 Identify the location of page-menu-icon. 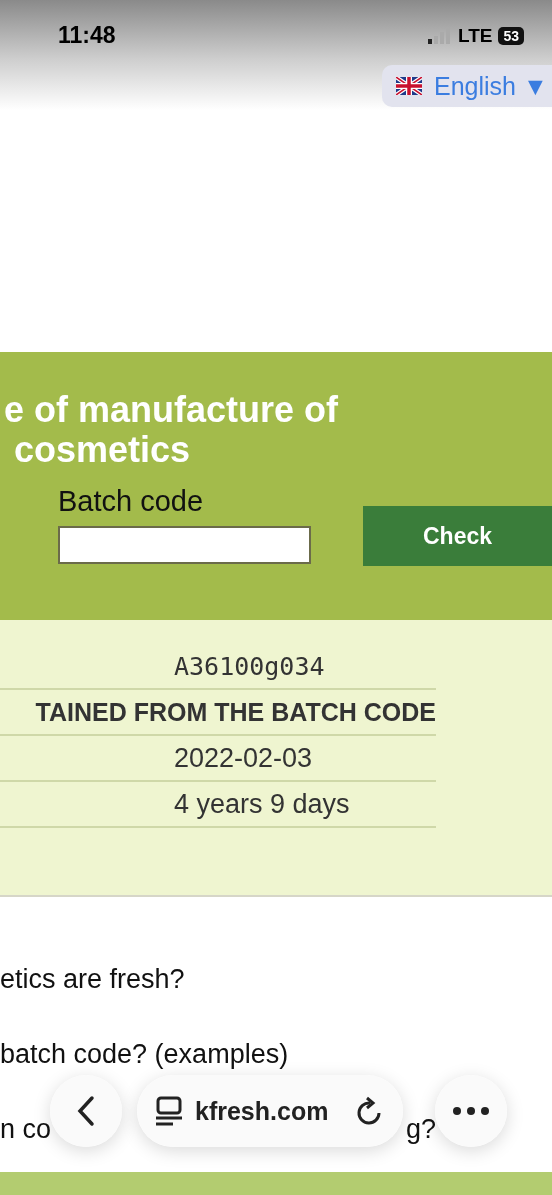
(169, 1111).